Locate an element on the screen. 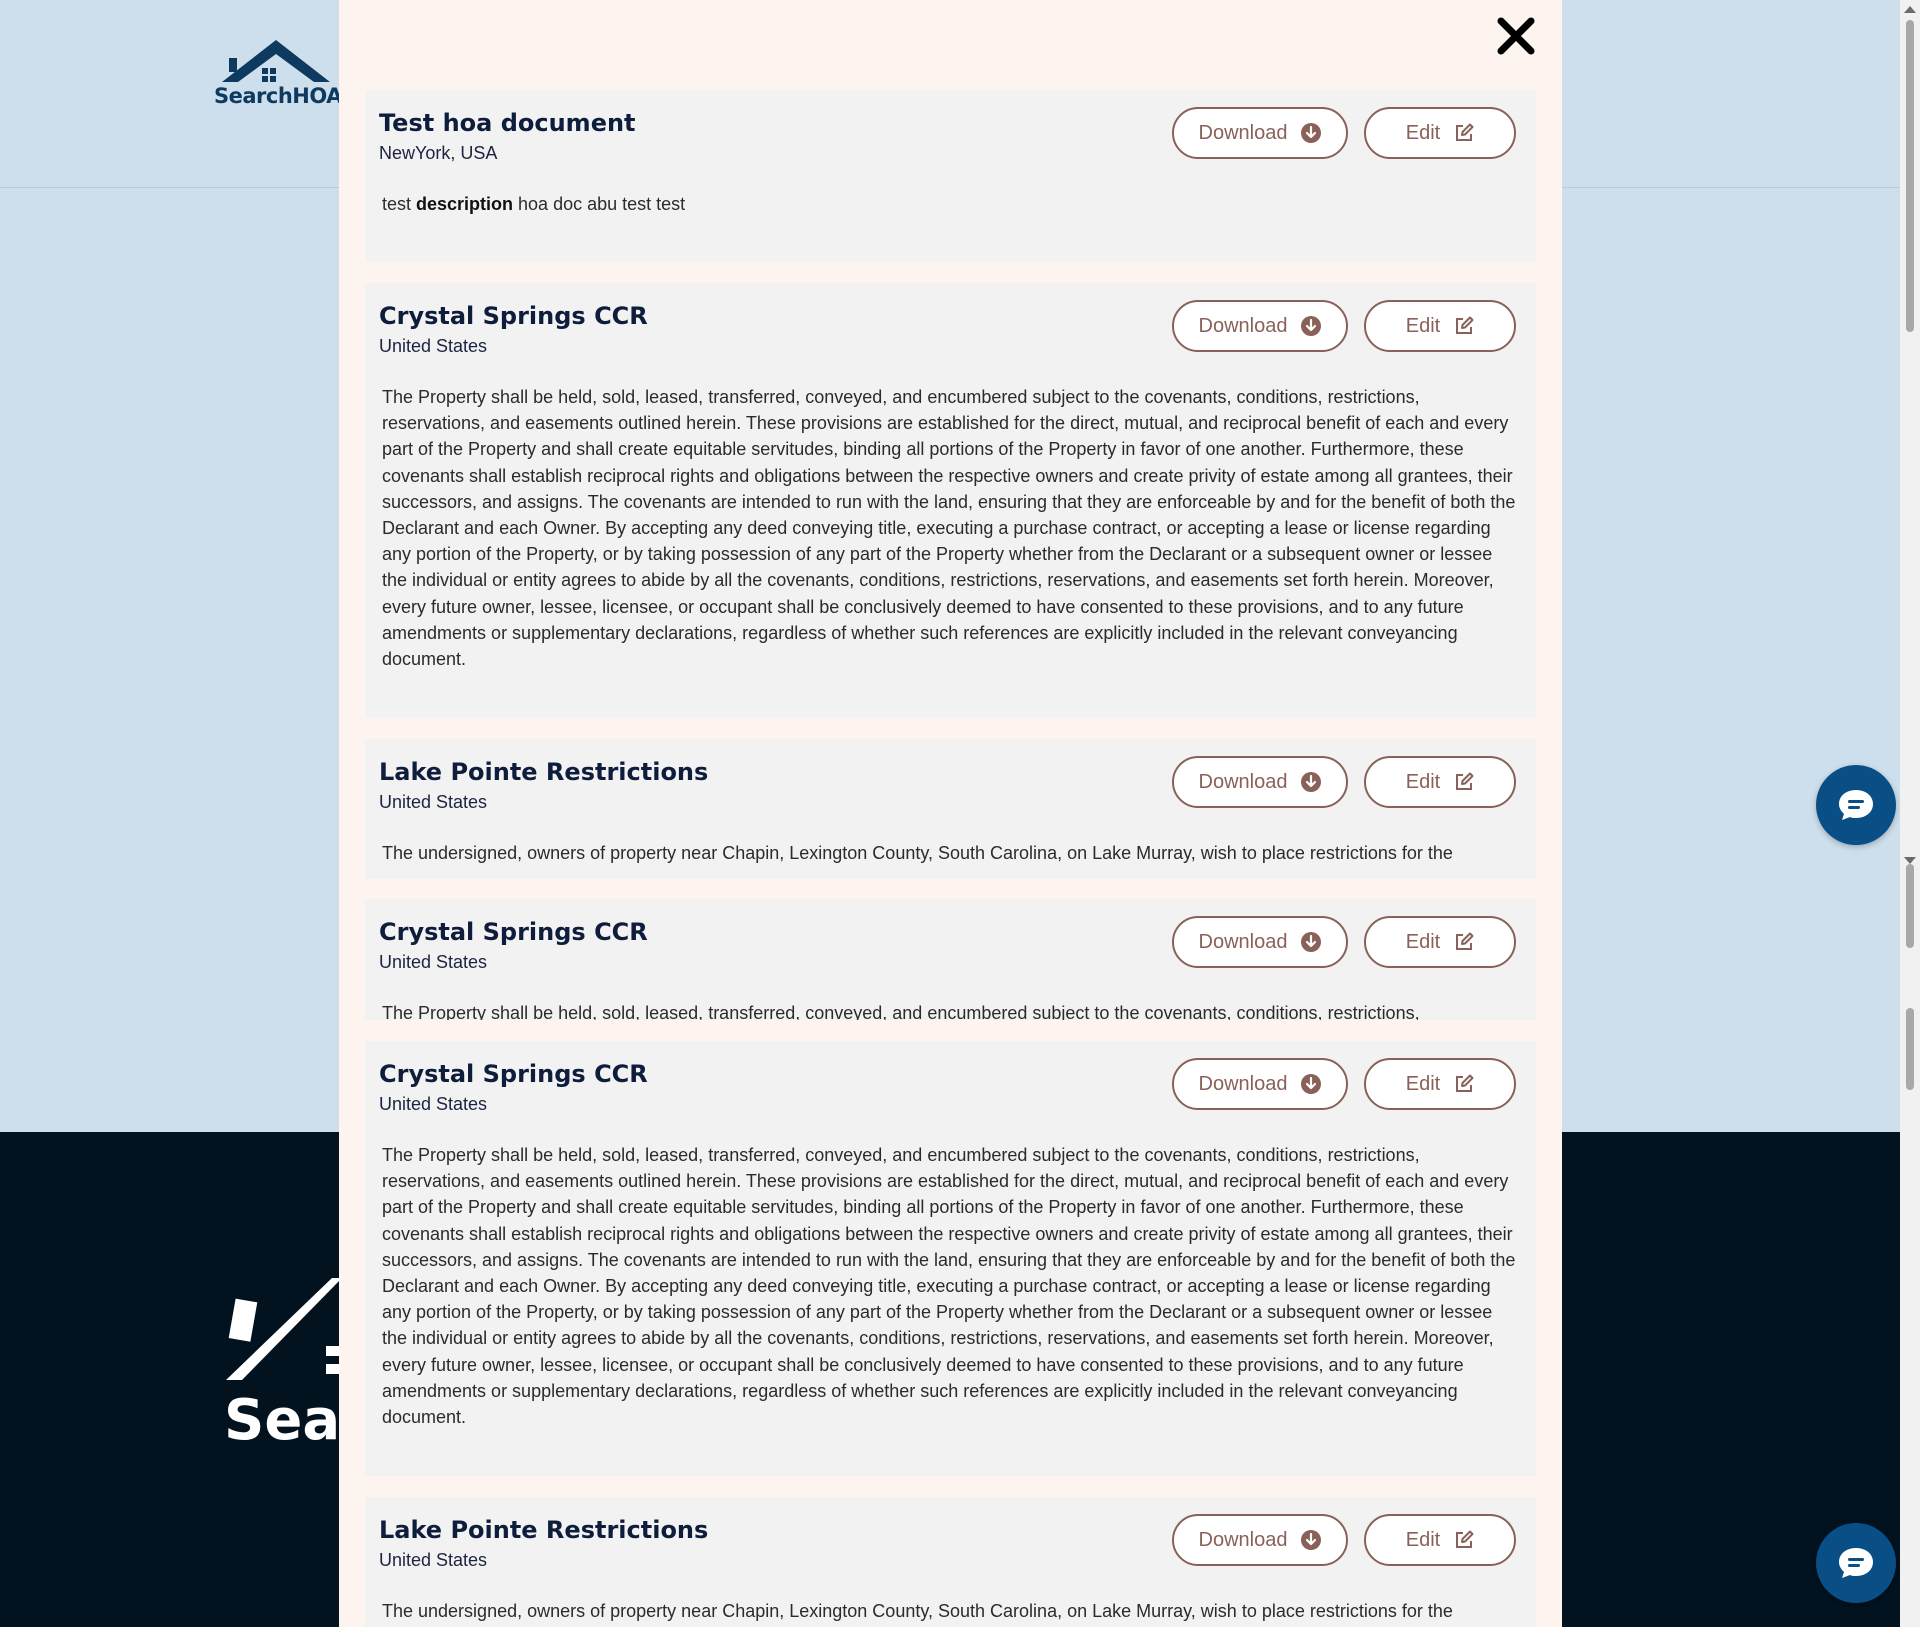  close-x-icon is located at coordinates (1516, 36).